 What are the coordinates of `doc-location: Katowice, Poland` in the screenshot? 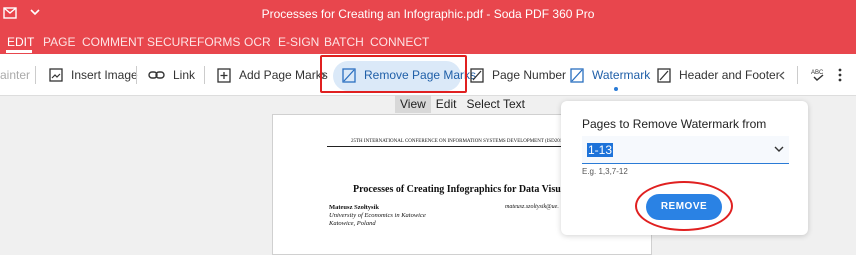 It's located at (352, 223).